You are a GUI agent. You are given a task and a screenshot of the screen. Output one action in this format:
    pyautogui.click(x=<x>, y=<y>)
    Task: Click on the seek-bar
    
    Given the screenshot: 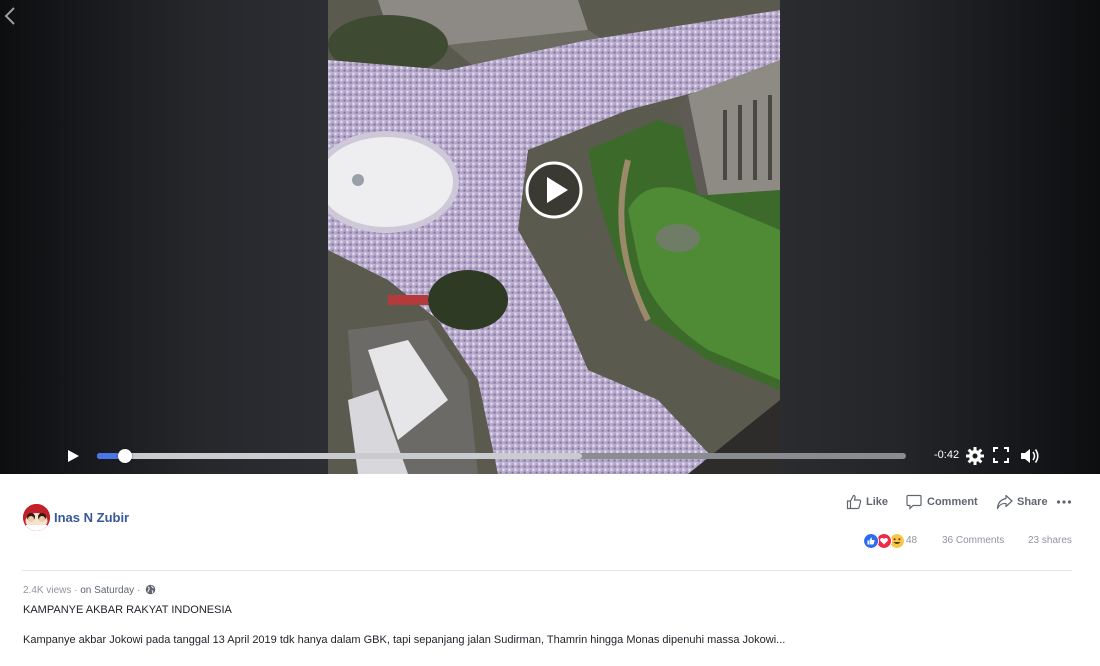 What is the action you would take?
    pyautogui.click(x=501, y=456)
    